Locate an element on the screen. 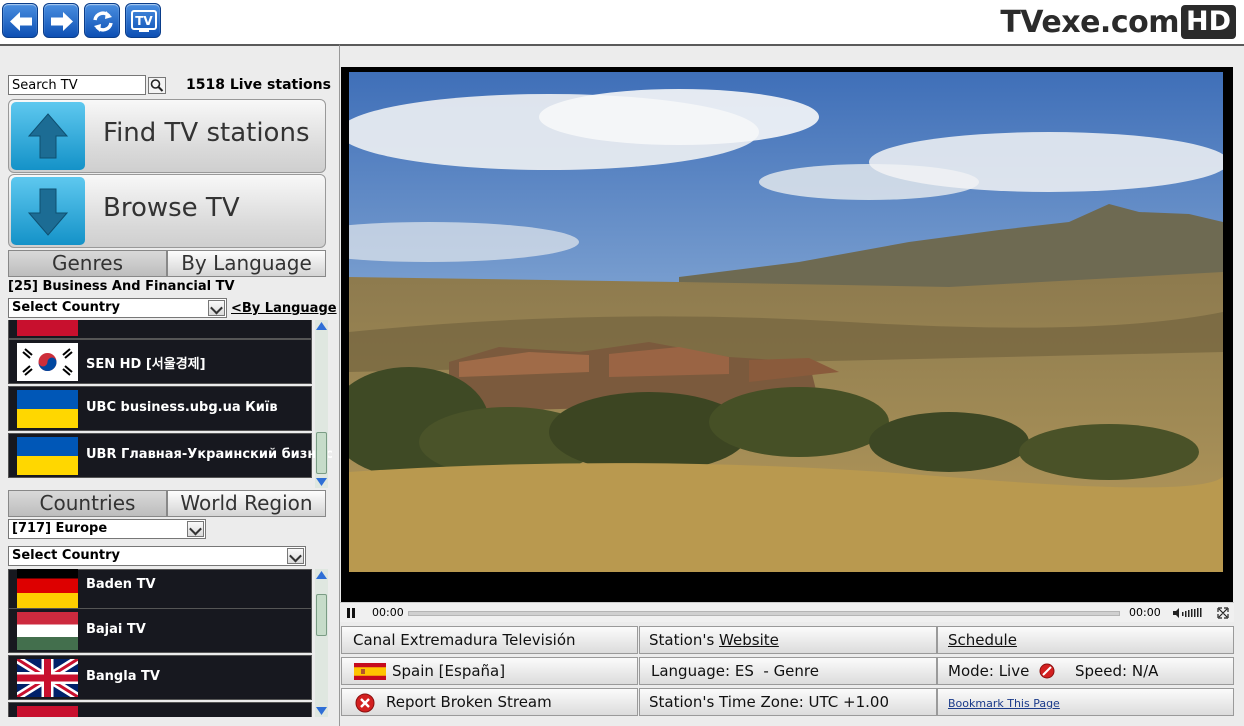 The image size is (1244, 726). region-station-list: Baden TV Bajai TV Bangla TV is located at coordinates (172, 643).